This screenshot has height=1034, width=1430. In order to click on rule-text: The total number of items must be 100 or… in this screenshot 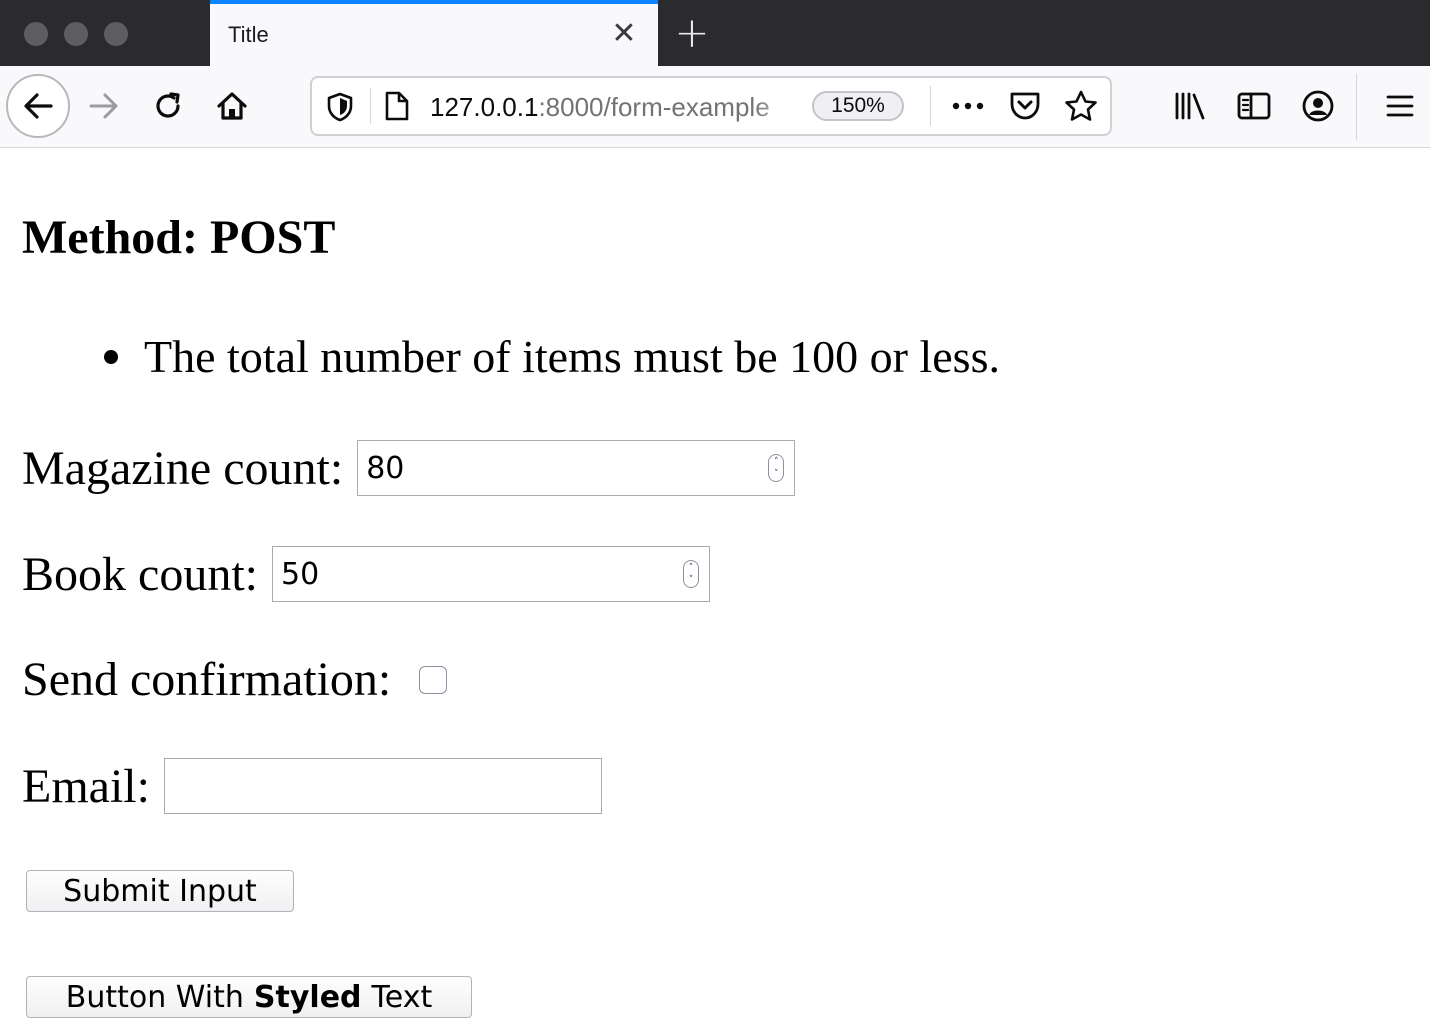, I will do `click(572, 356)`.